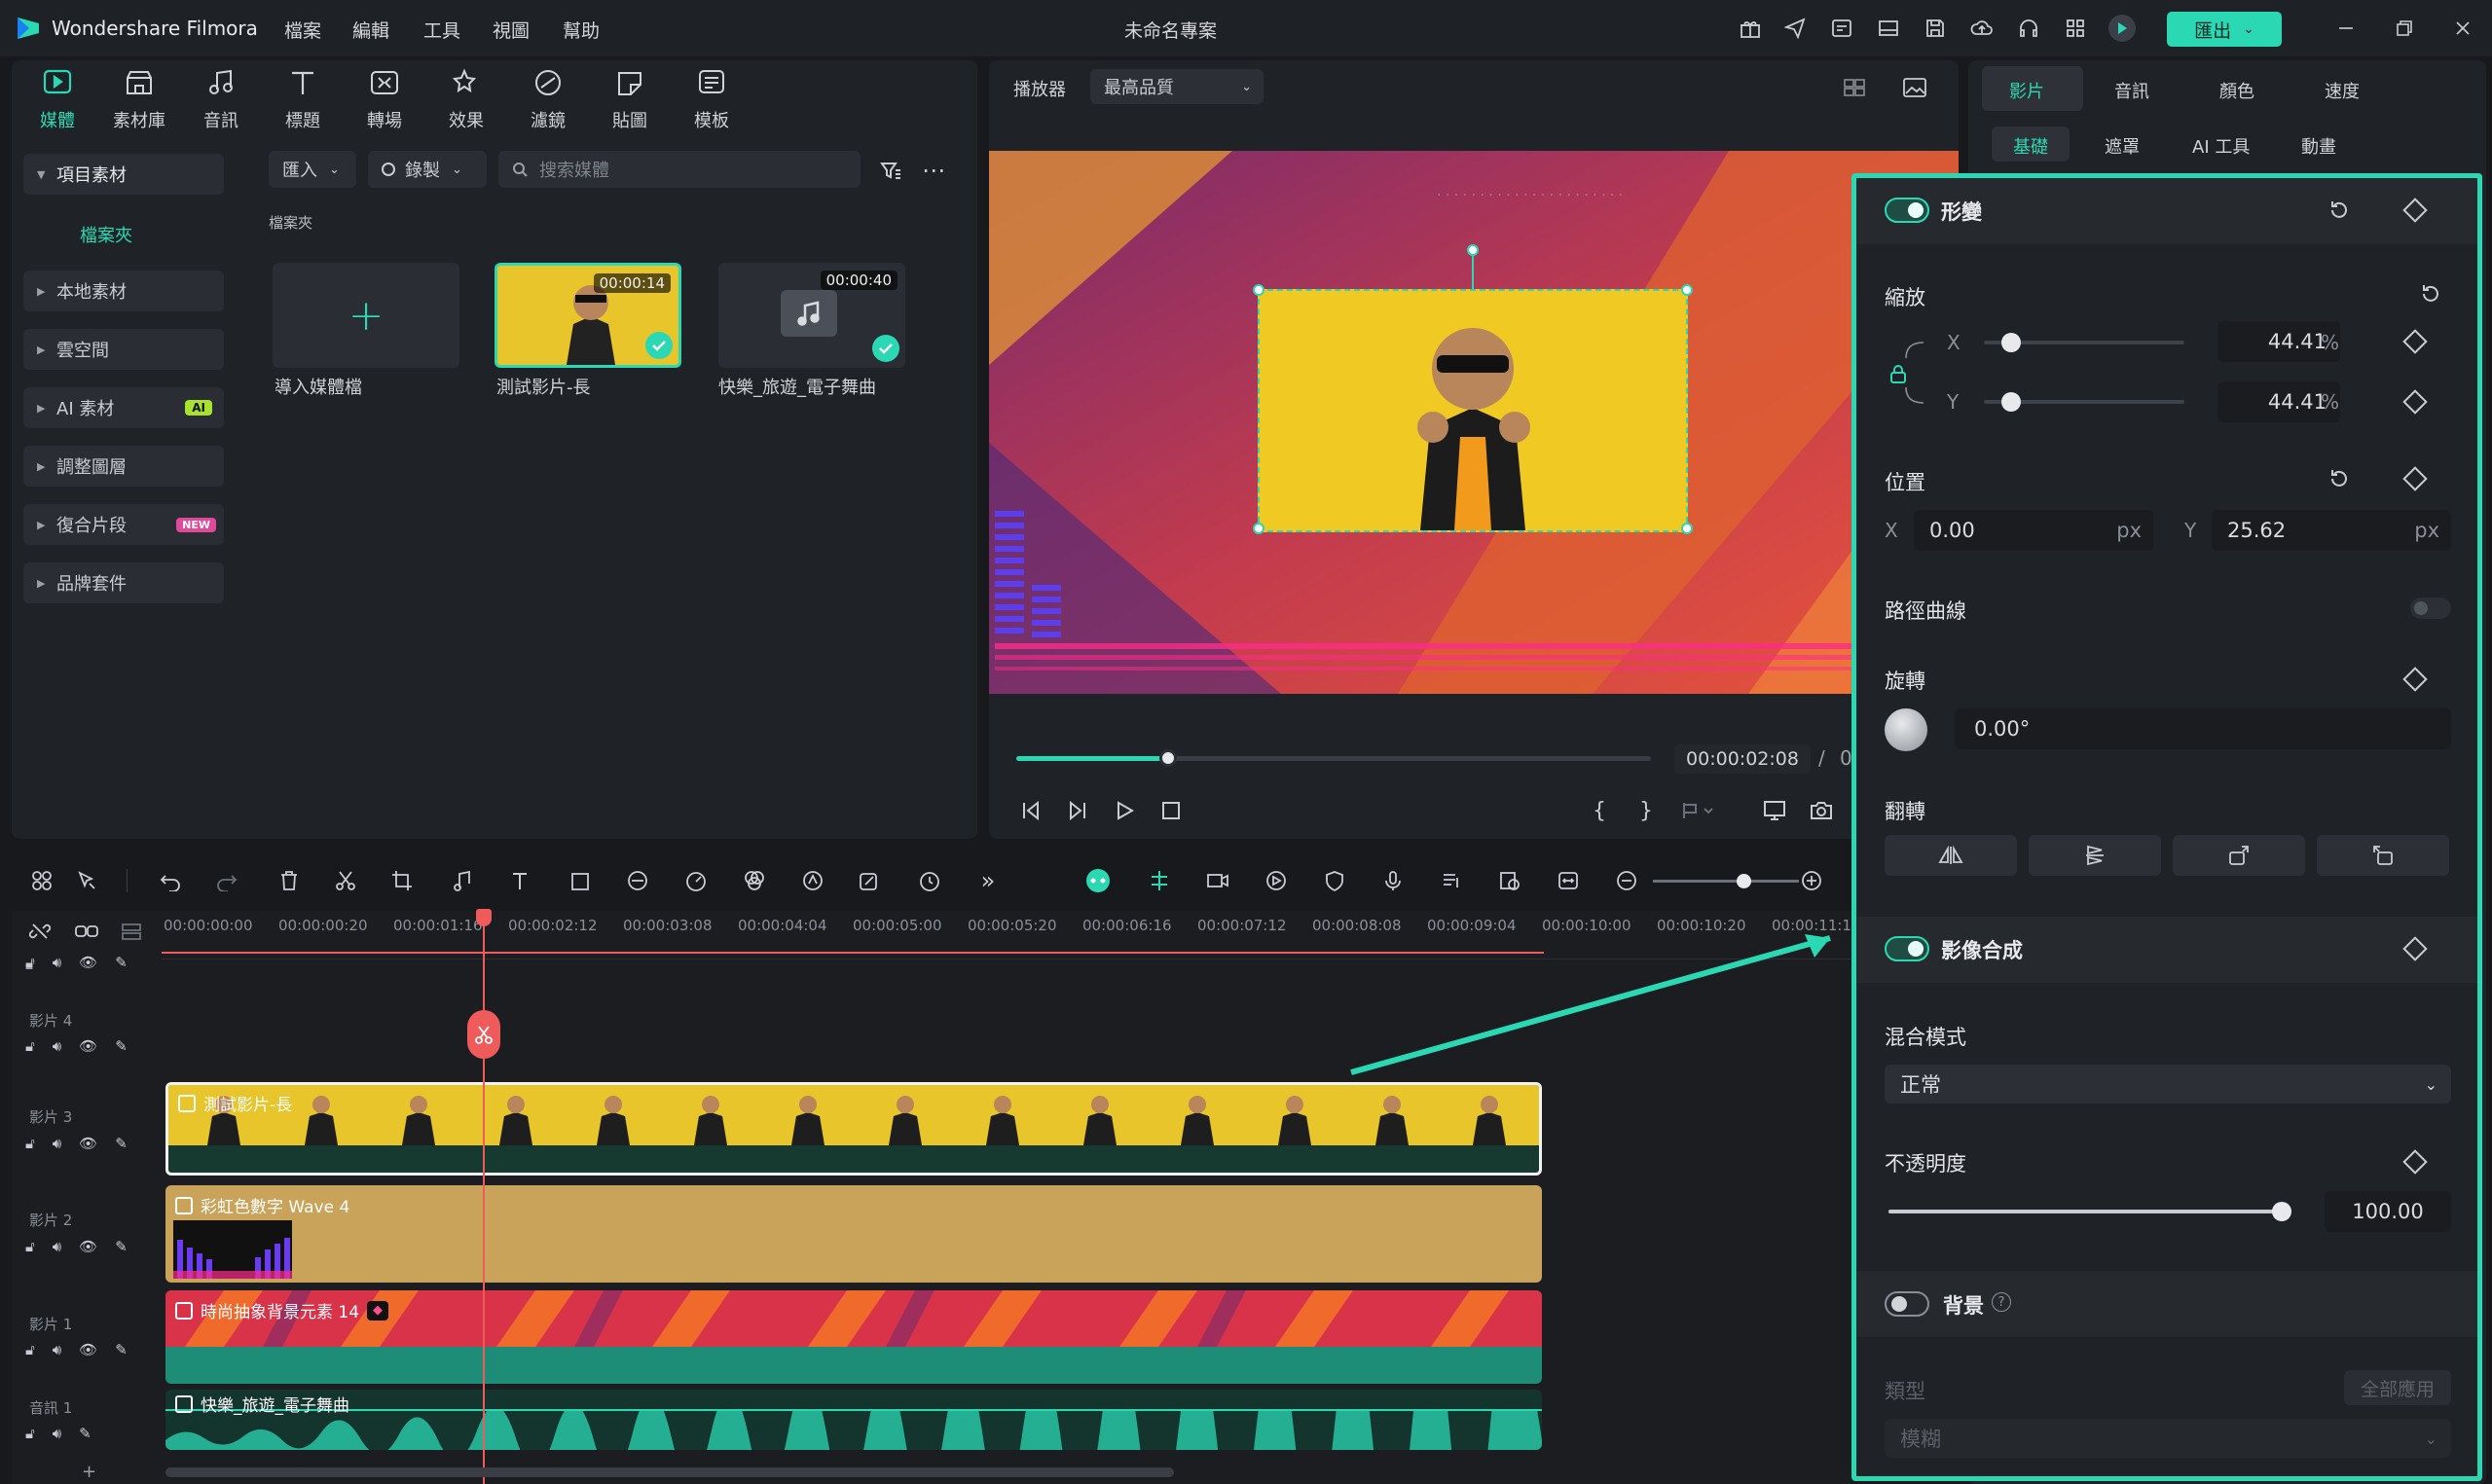 The height and width of the screenshot is (1484, 2492). I want to click on sidebar-item-adjustment: ▶ 調整圖層, so click(123, 467).